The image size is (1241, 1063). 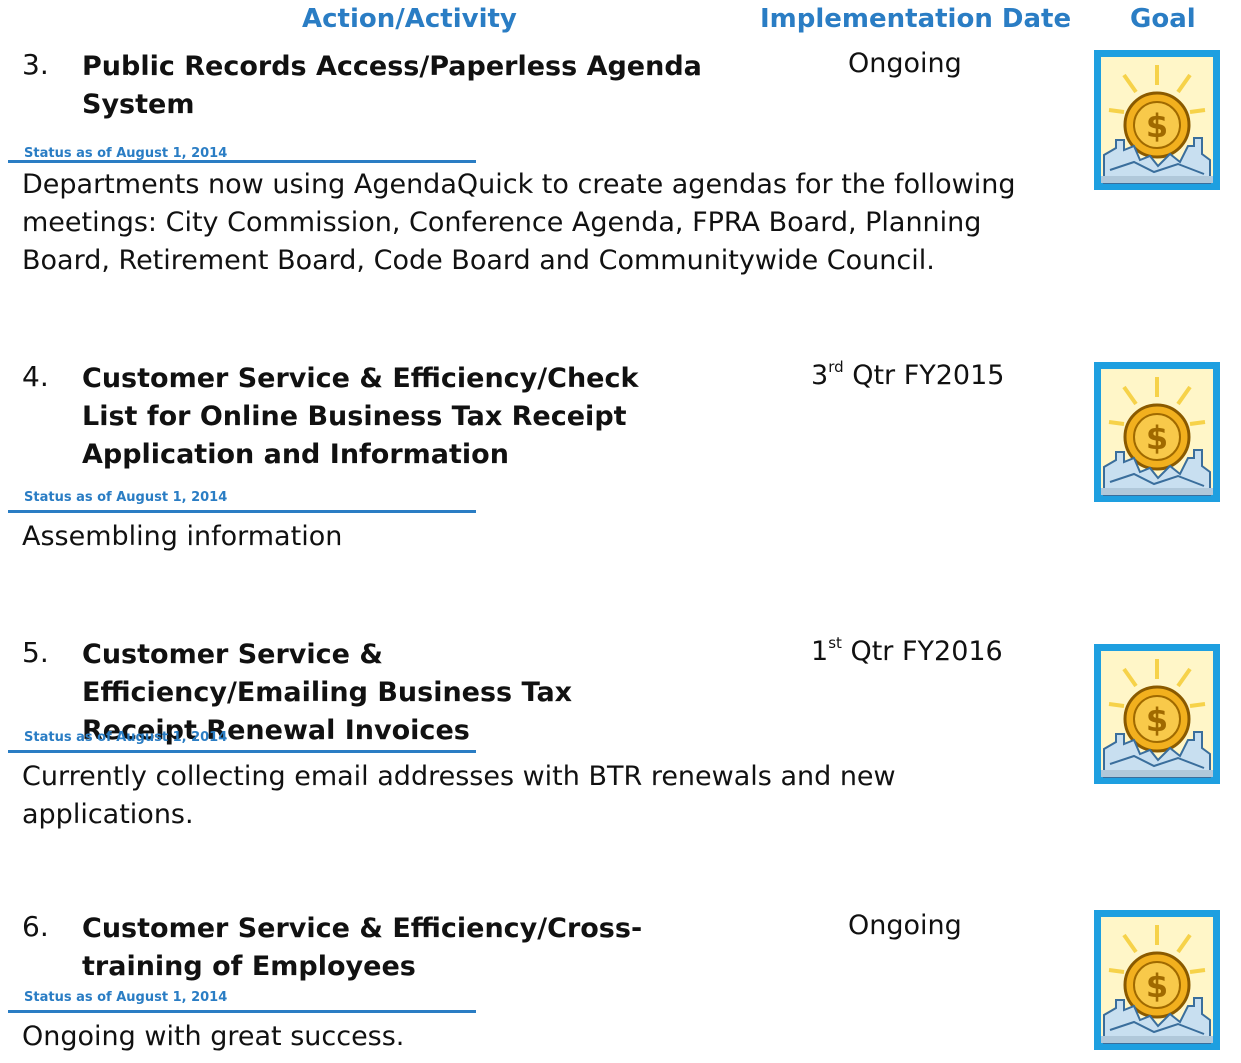 What do you see at coordinates (1163, 19) in the screenshot?
I see `header-goal: Goal` at bounding box center [1163, 19].